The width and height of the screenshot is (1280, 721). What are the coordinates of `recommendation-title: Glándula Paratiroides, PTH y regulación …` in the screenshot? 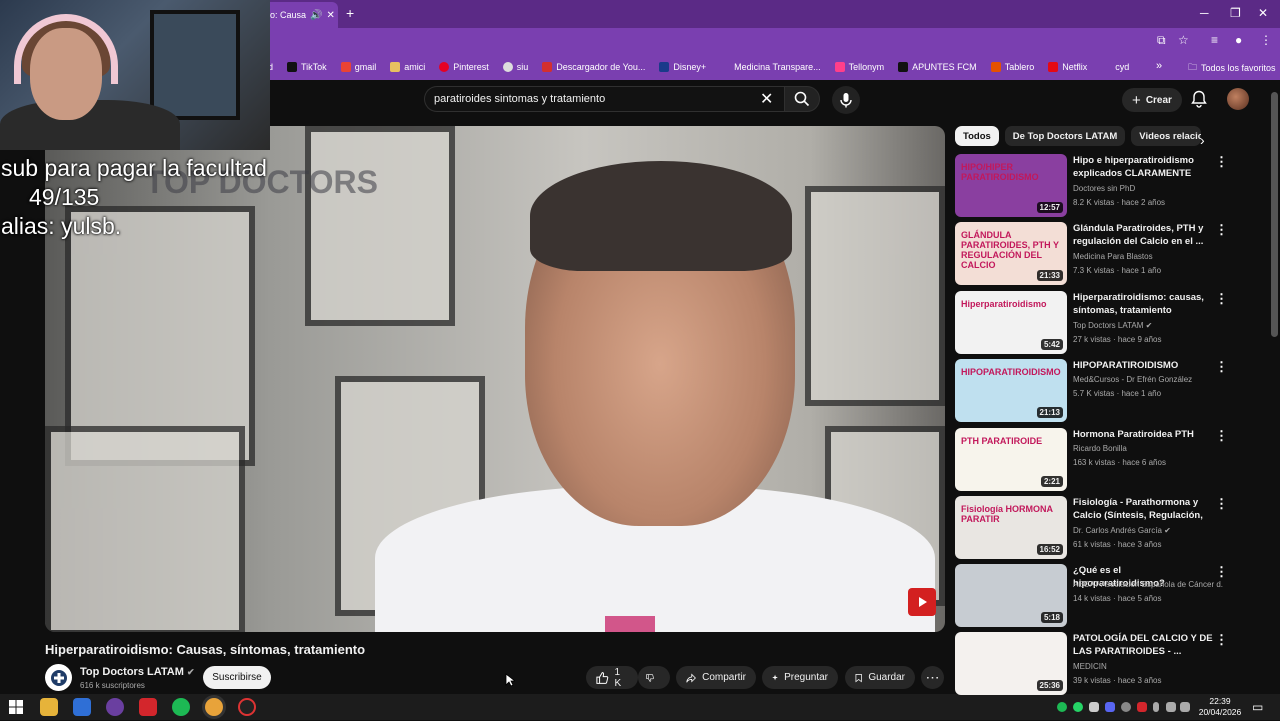 It's located at (1143, 235).